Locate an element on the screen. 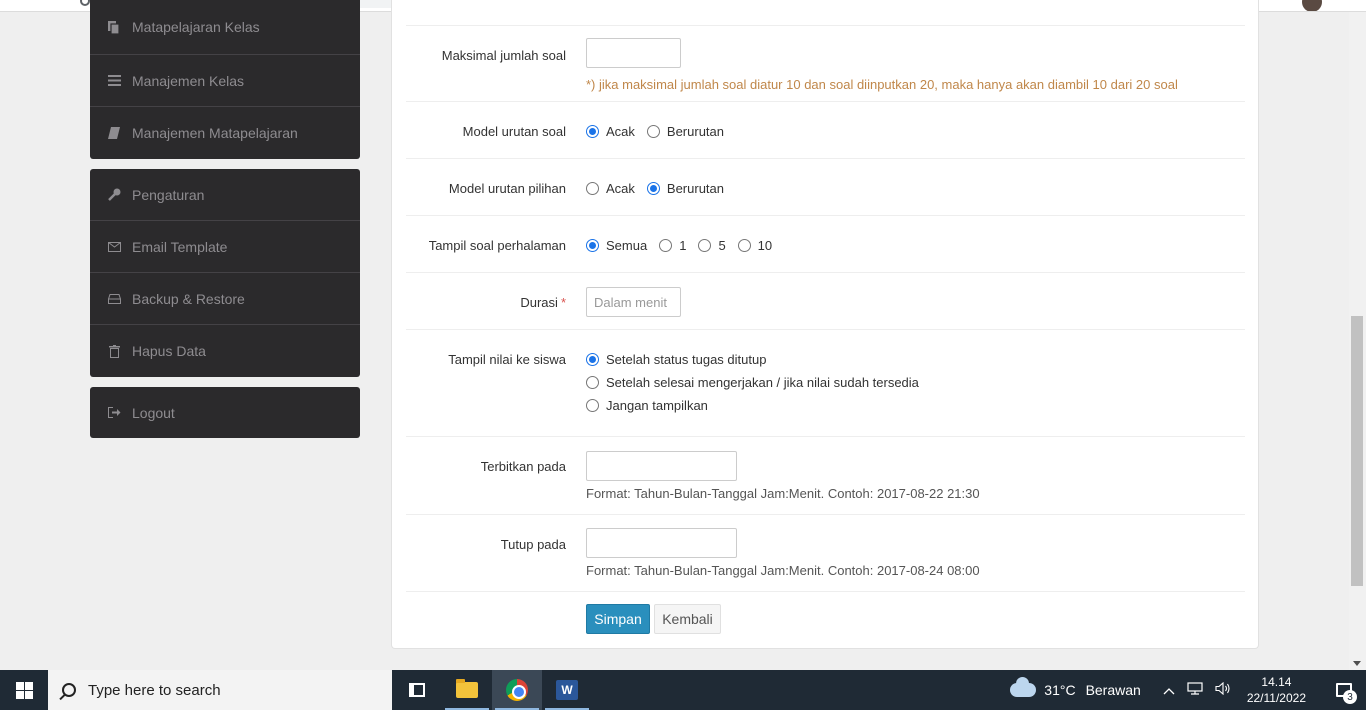  hdd-icon is located at coordinates (114, 299).